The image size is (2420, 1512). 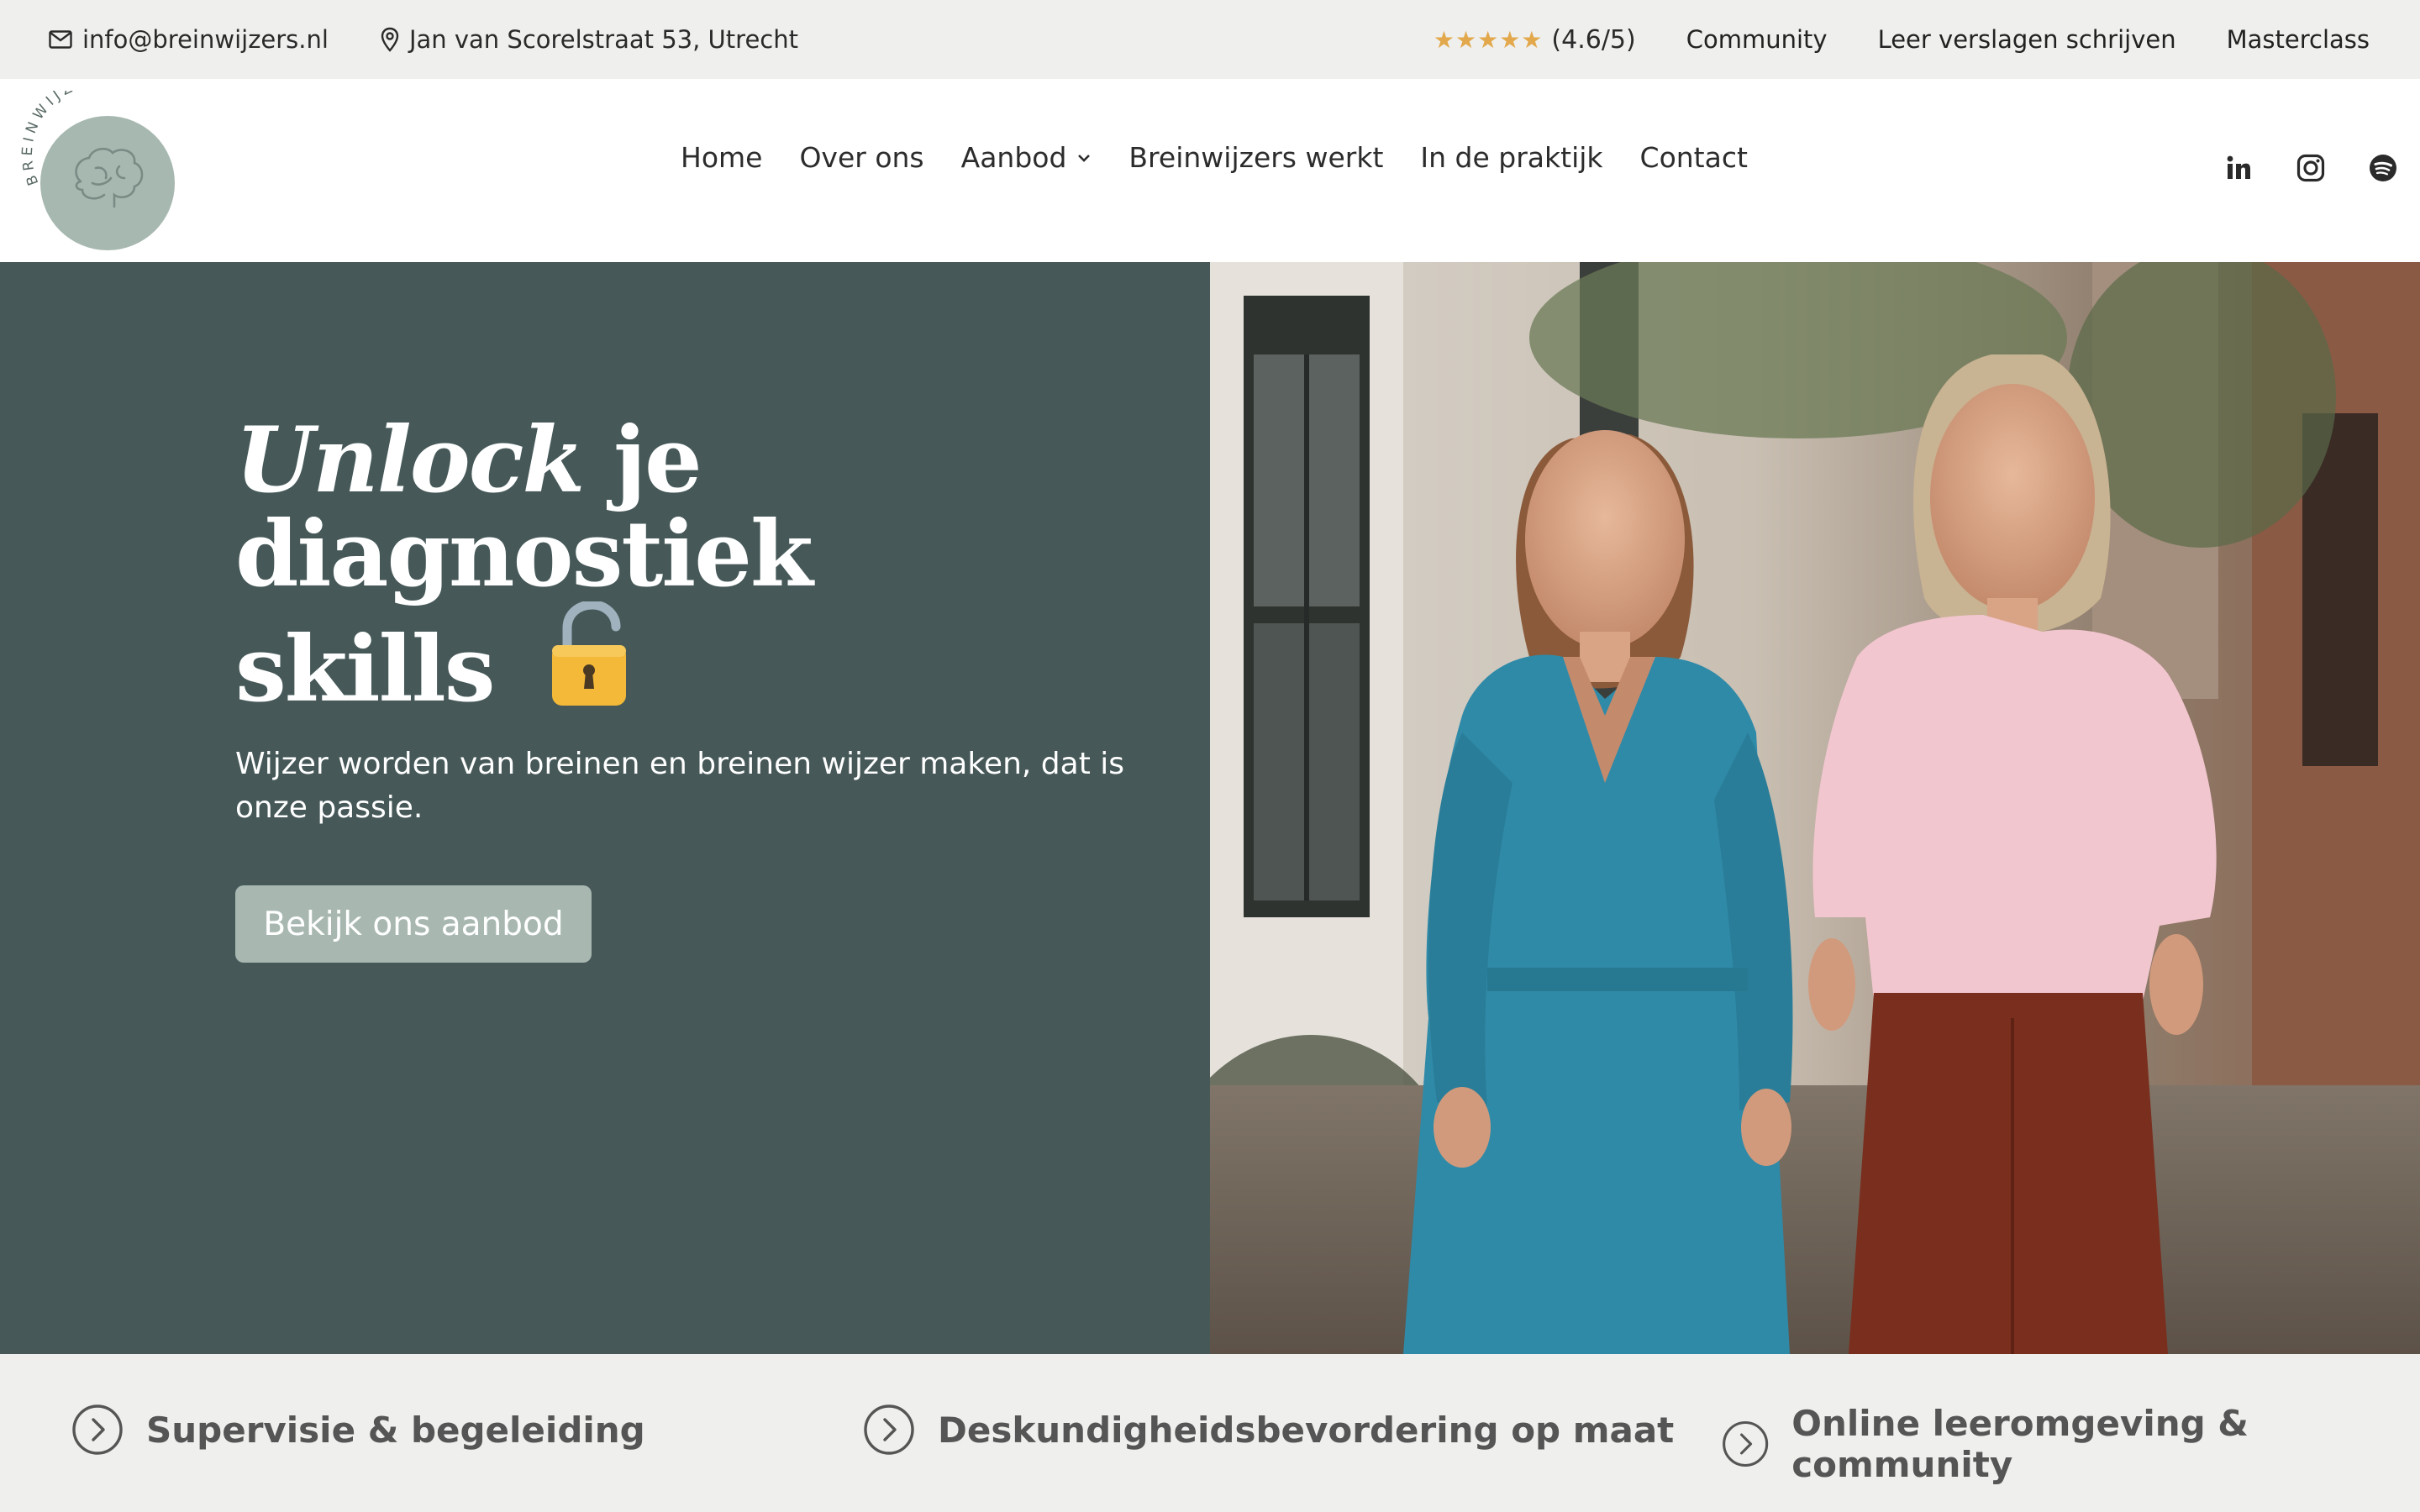 What do you see at coordinates (1757, 39) in the screenshot?
I see `toplink-community: Community` at bounding box center [1757, 39].